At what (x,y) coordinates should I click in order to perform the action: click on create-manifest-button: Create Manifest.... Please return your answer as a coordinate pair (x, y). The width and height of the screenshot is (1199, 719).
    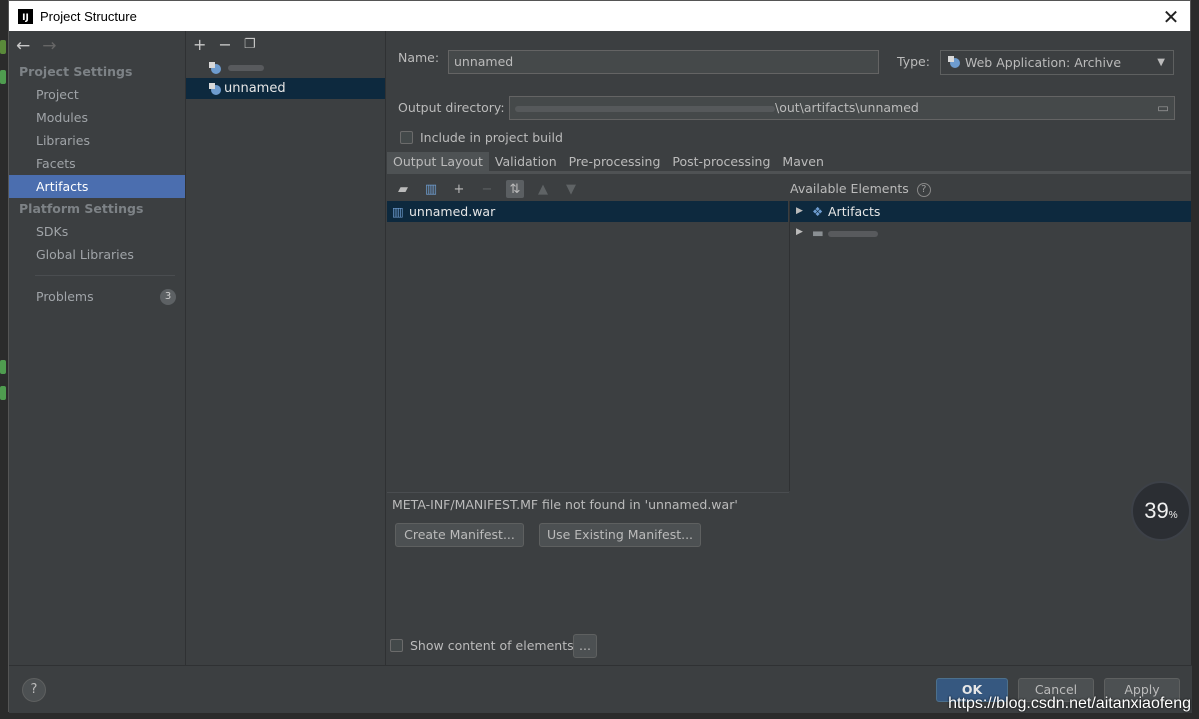
    Looking at the image, I should click on (459, 535).